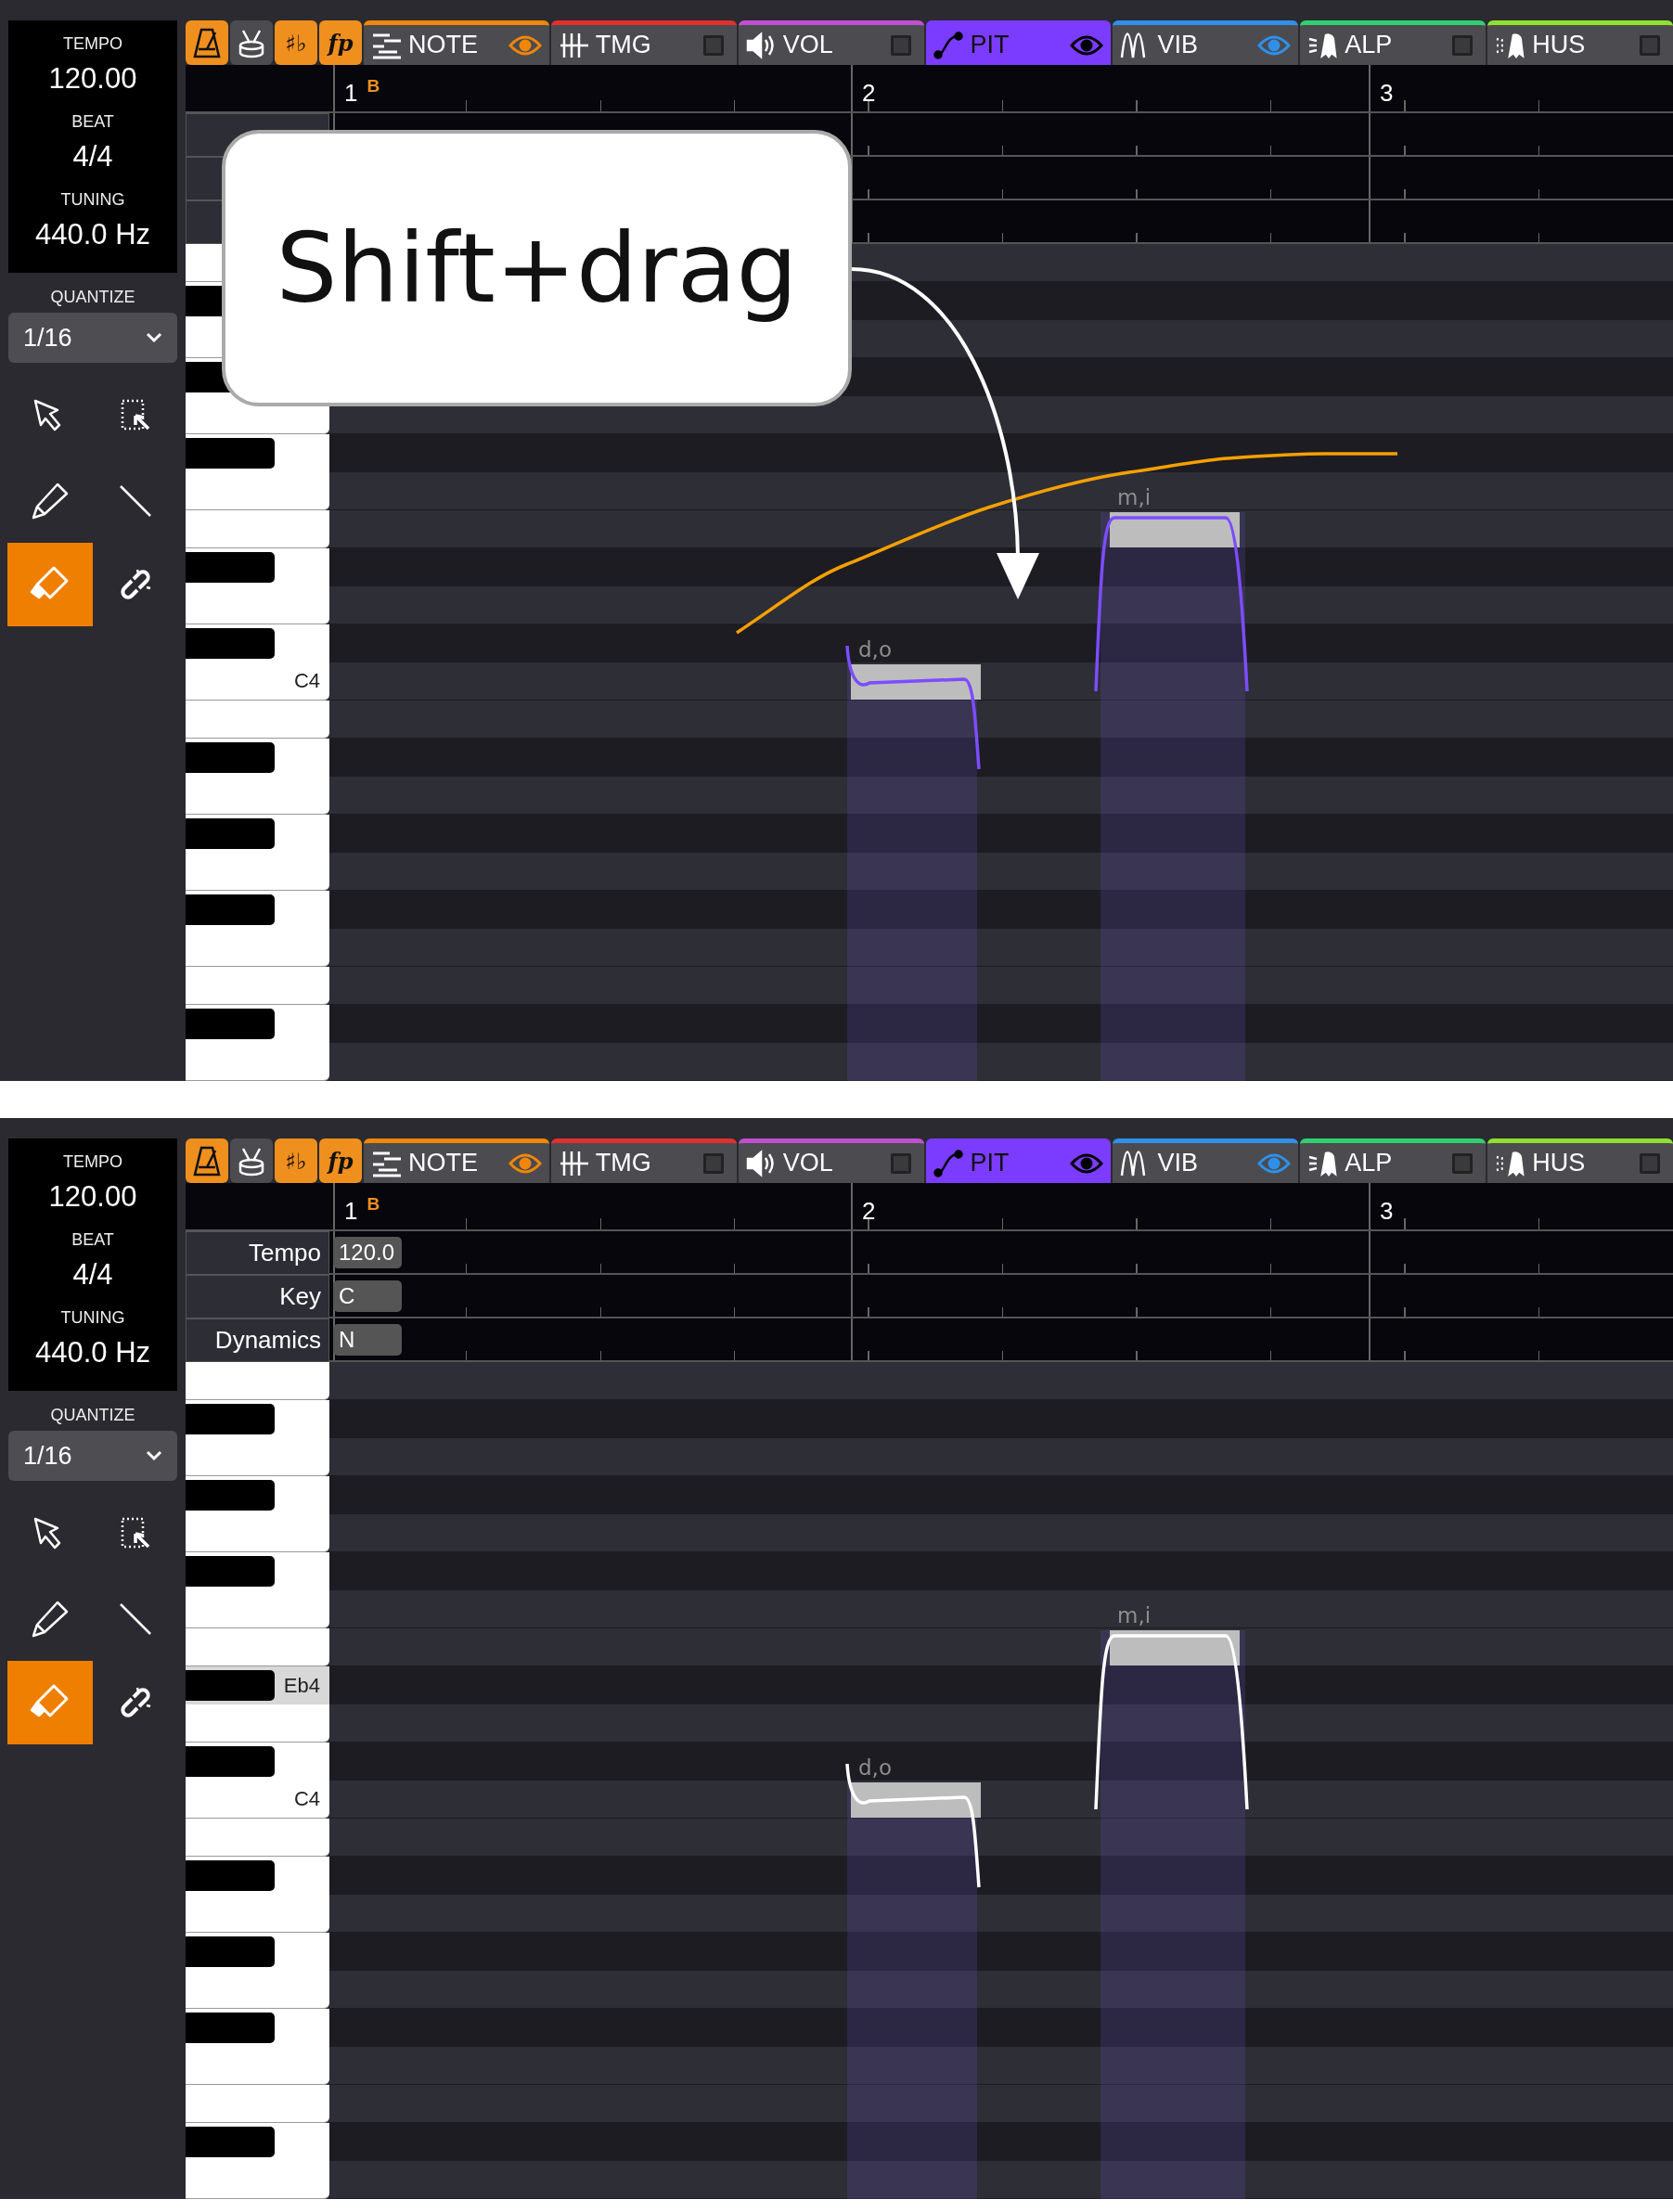 This screenshot has height=2212, width=1673. Describe the element at coordinates (367, 1252) in the screenshot. I see `expression-value: 120.0` at that location.